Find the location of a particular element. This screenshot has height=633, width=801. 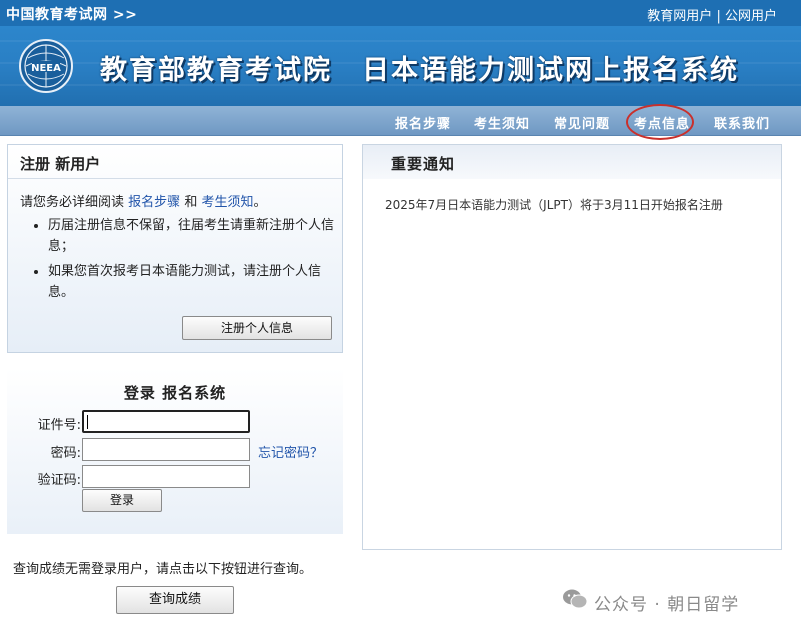

forgot-password-link: 忘记密码？ is located at coordinates (290, 451).